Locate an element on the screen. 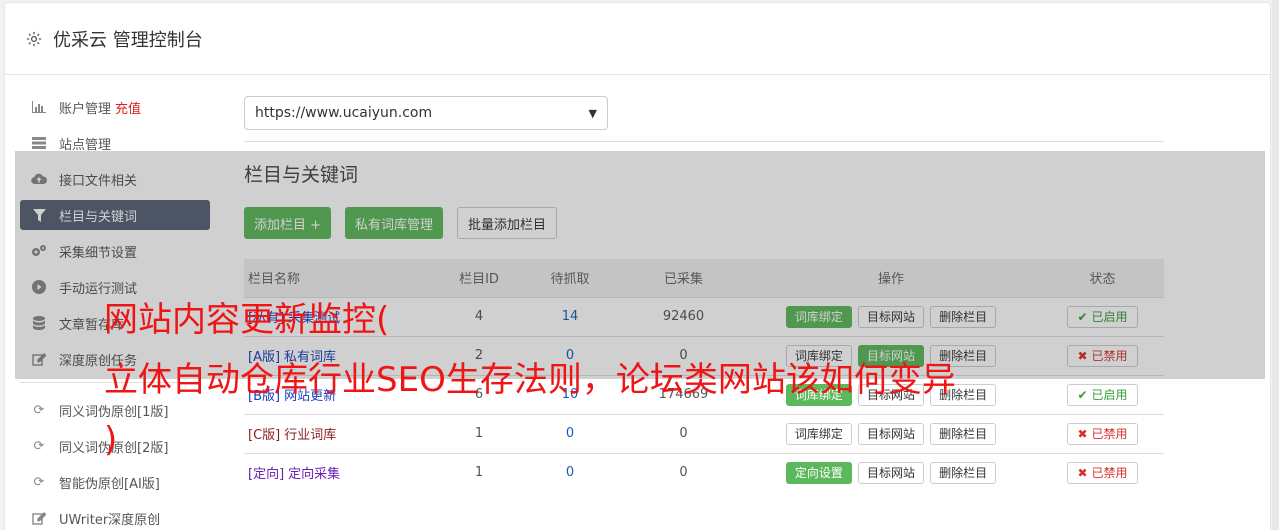 The image size is (1279, 530). bar-chart-icon is located at coordinates (39, 107).